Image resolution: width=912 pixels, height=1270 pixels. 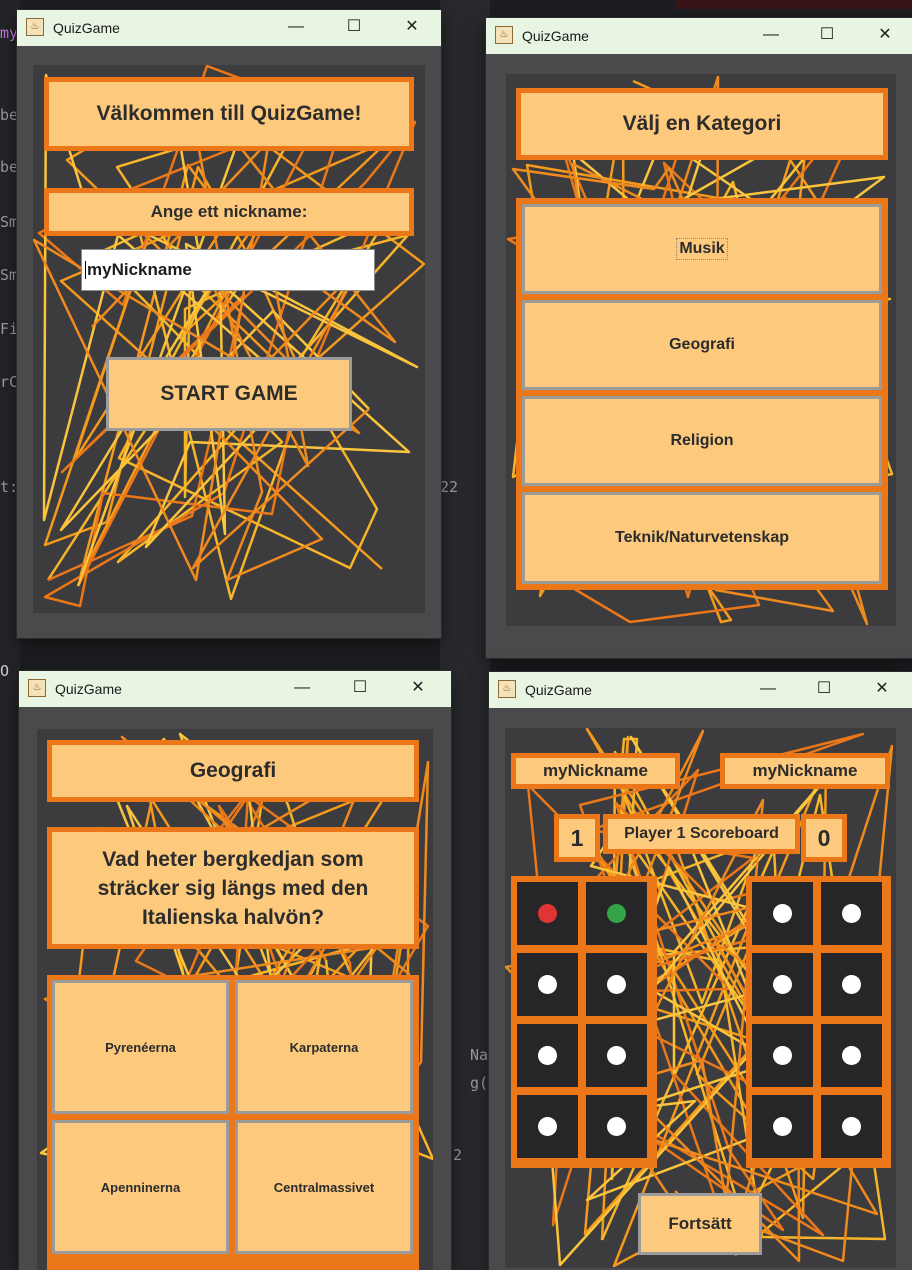 I want to click on category-button-religion: Religion, so click(x=702, y=441).